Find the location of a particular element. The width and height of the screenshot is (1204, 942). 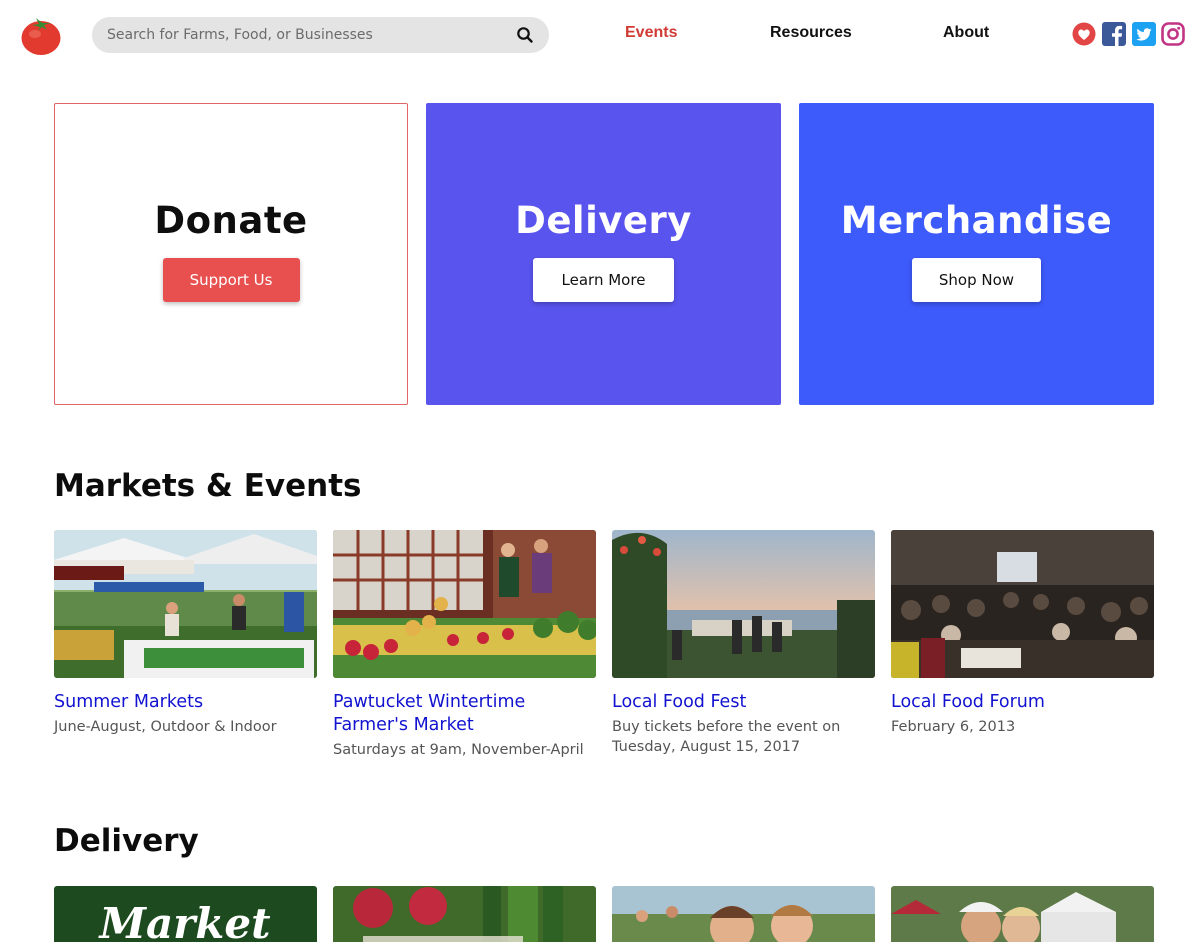

event-card-local-food-forum: Local Food Forum February 6, 2013 is located at coordinates (1022, 633).